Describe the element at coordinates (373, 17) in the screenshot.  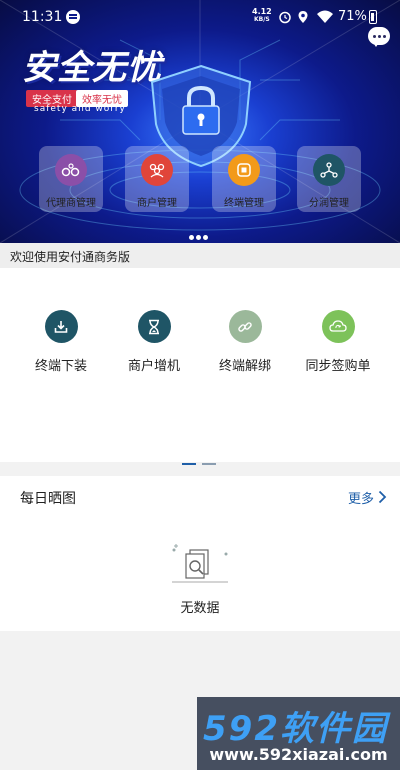
I see `battery-icon` at that location.